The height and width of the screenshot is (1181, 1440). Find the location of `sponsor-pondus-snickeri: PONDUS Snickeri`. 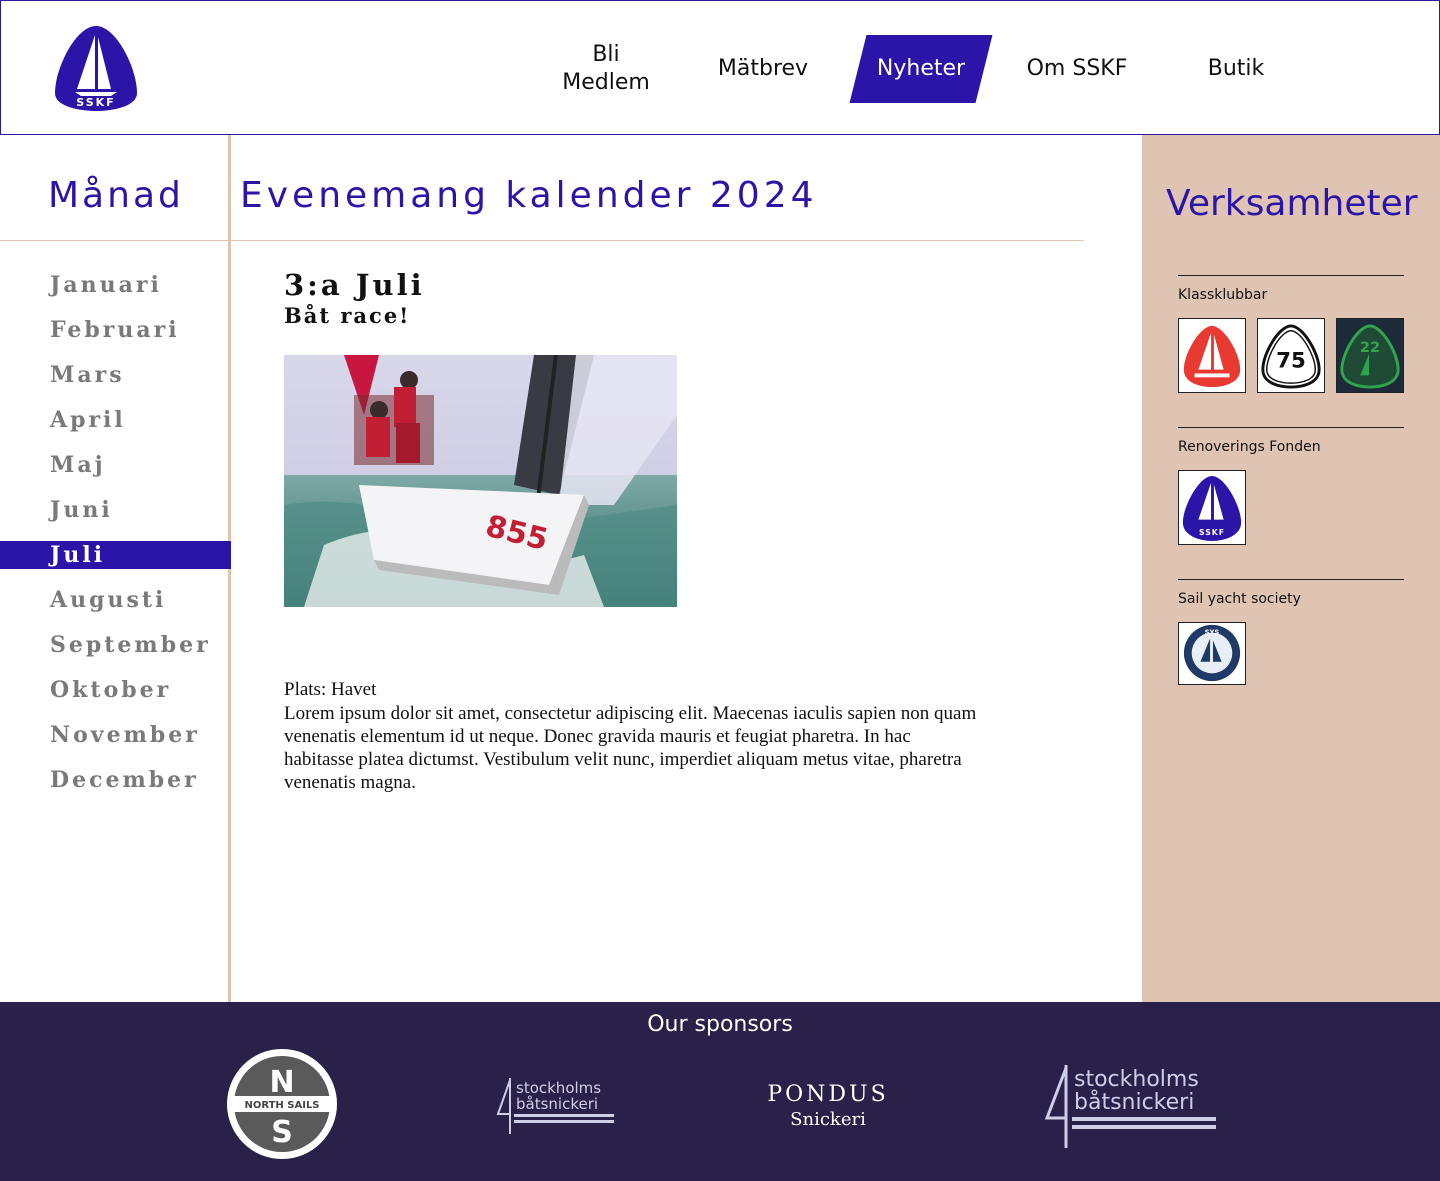

sponsor-pondus-snickeri: PONDUS Snickeri is located at coordinates (828, 1110).